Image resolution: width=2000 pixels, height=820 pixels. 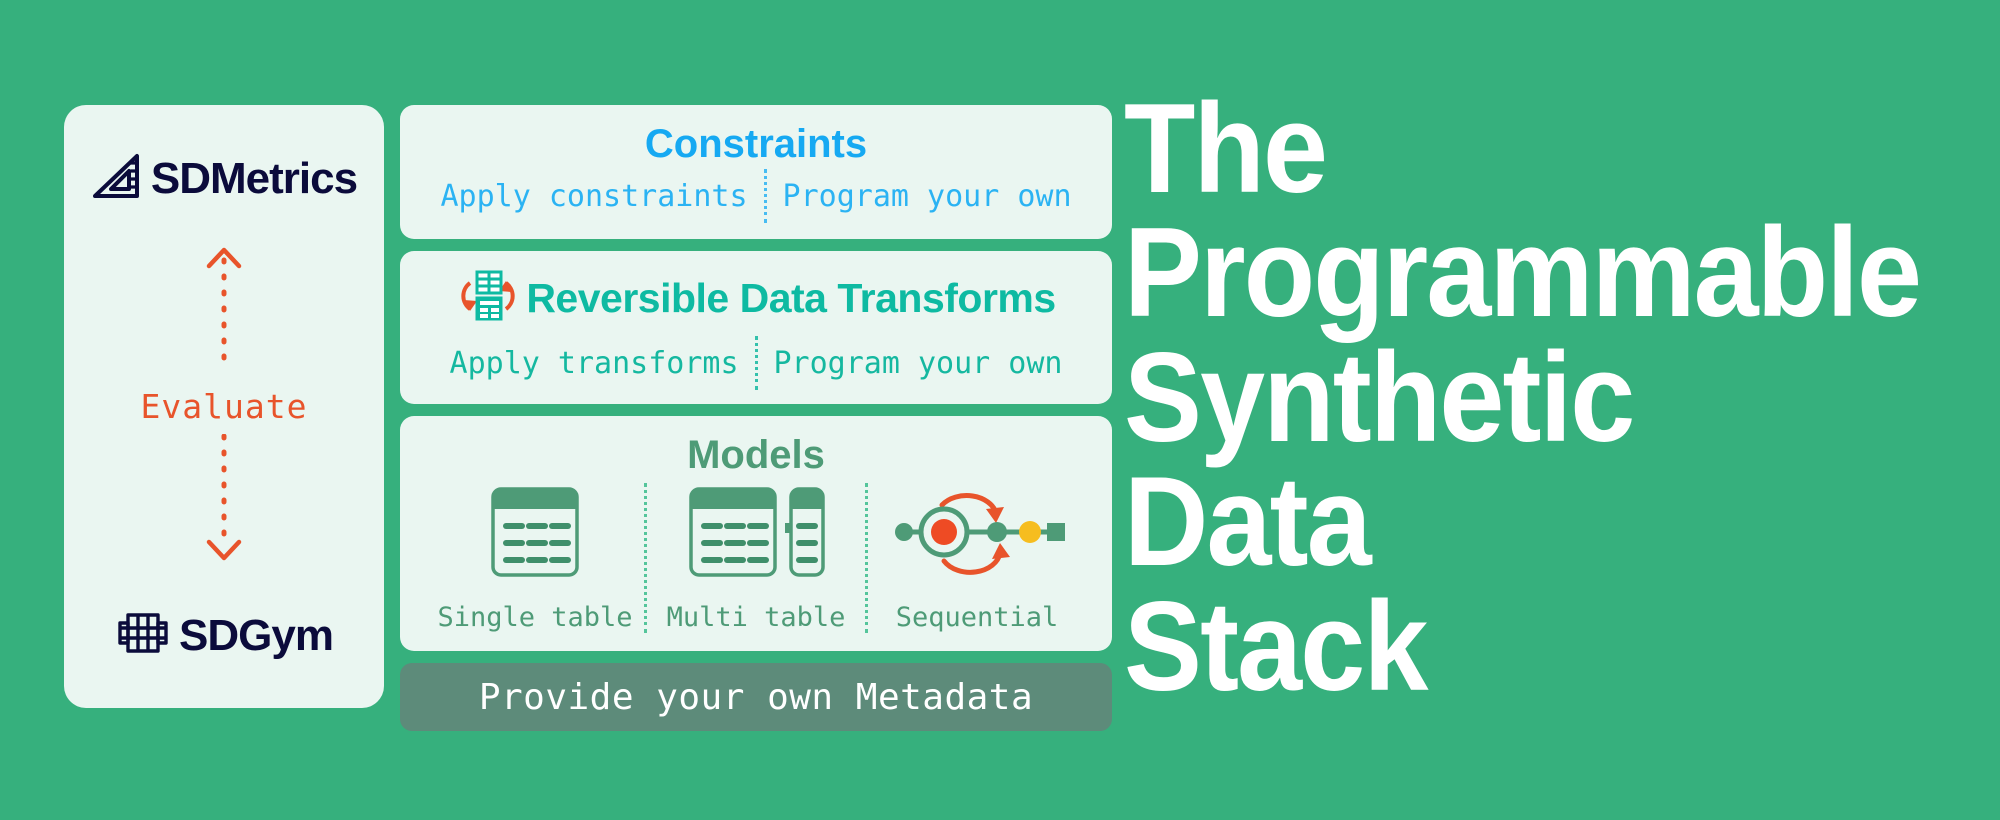 I want to click on arrow-up-dotted-icon, so click(x=224, y=312).